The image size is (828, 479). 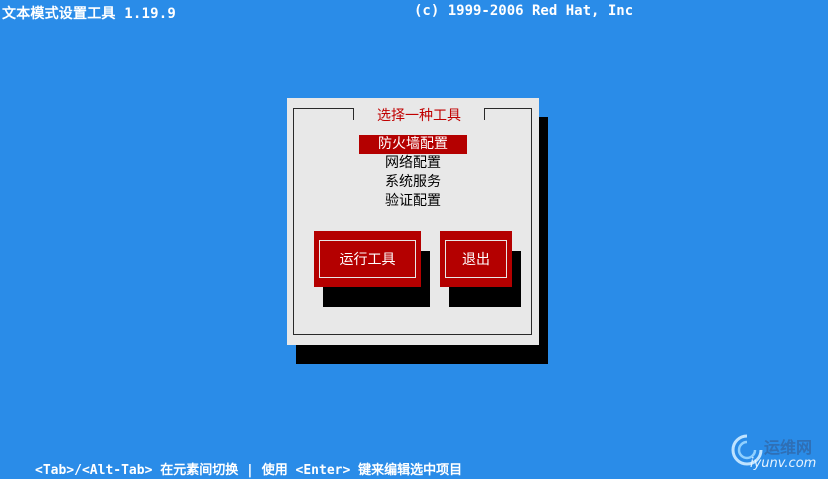 What do you see at coordinates (419, 117) in the screenshot?
I see `dialog-title: 选择一种工具` at bounding box center [419, 117].